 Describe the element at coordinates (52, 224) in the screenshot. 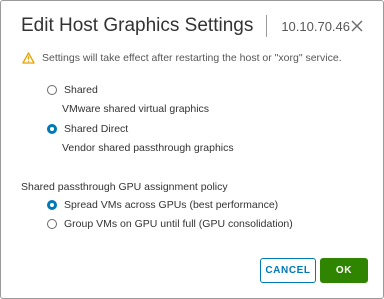

I see `radio-group-vms-circle` at that location.